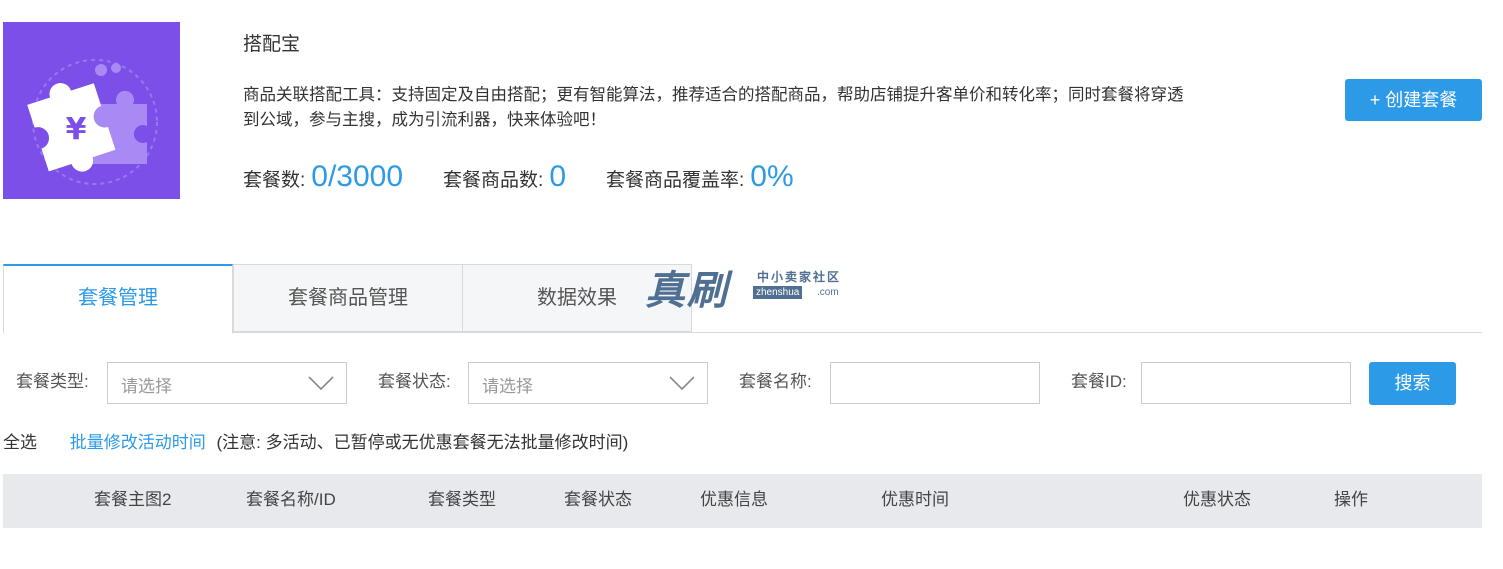 This screenshot has width=1503, height=569. I want to click on stat-package-item-count: 套餐商品数: 0, so click(504, 177).